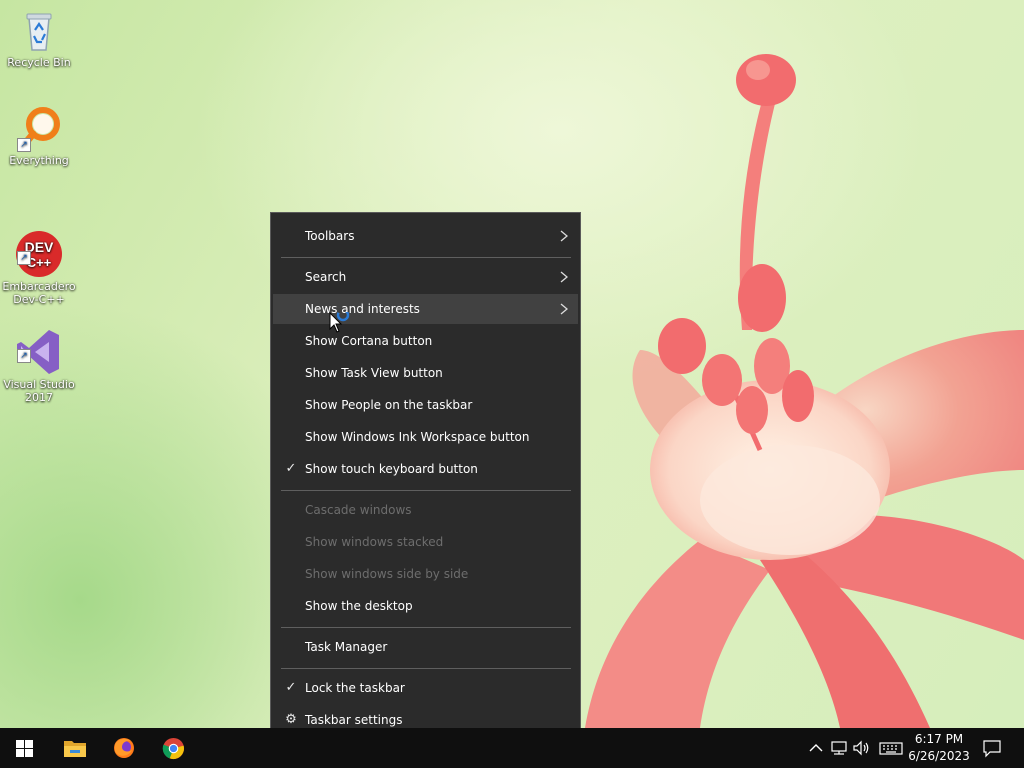 This screenshot has height=768, width=1024. I want to click on start-button, so click(24, 748).